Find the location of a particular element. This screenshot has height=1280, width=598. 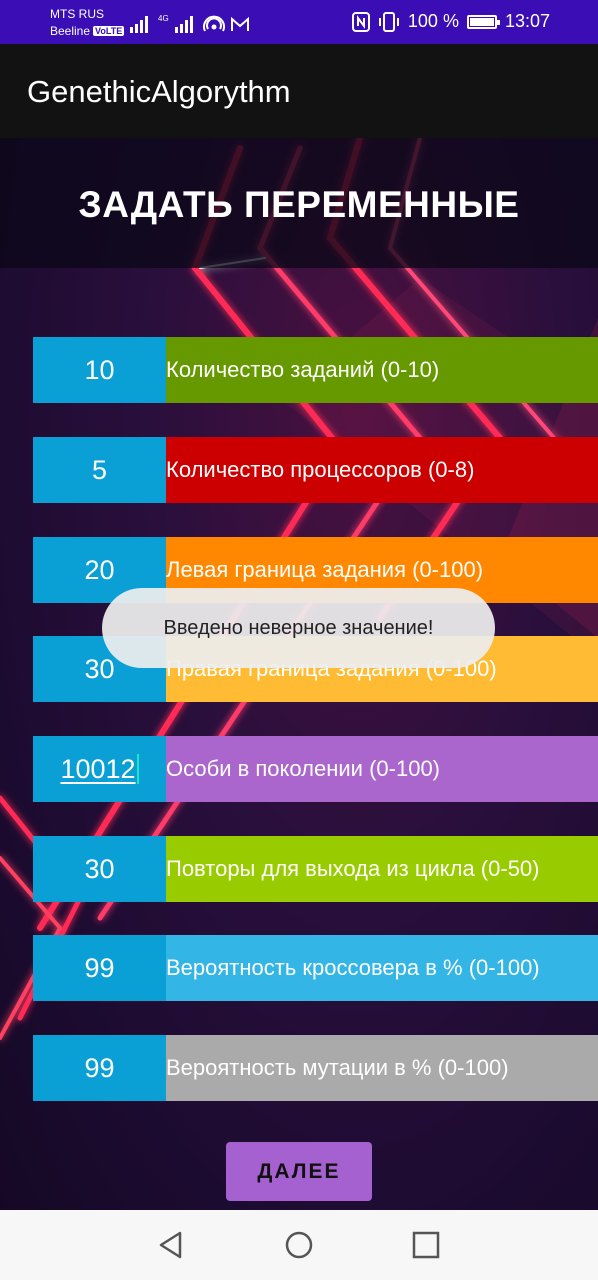

screen-title: ЗАДАТЬ ПЕРЕМЕННЫЕ is located at coordinates (299, 204).